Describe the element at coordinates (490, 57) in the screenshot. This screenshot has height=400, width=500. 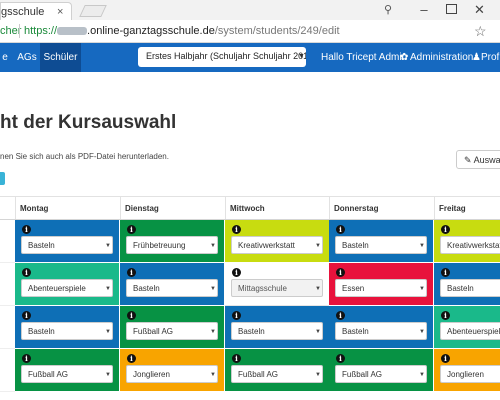
I see `profile-link: Profil` at that location.